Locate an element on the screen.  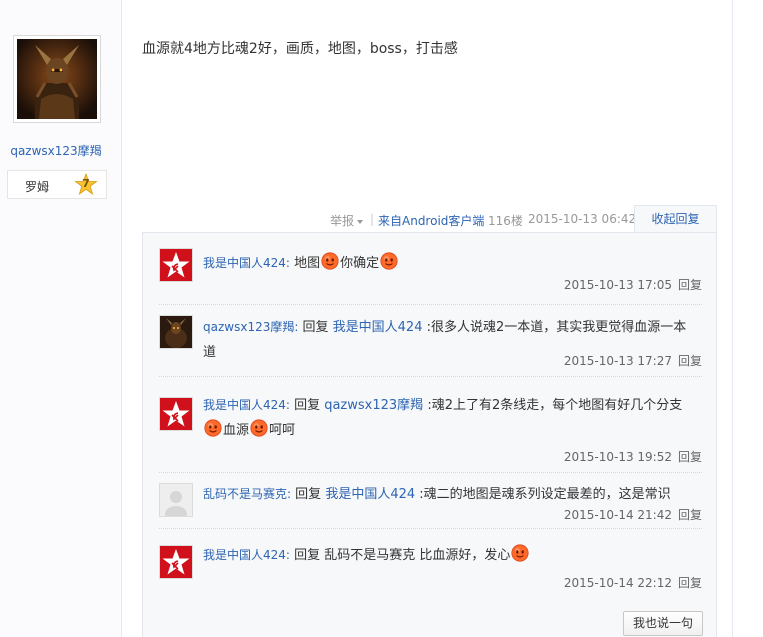
author-username: qazwsx123摩羯 is located at coordinates (56, 150).